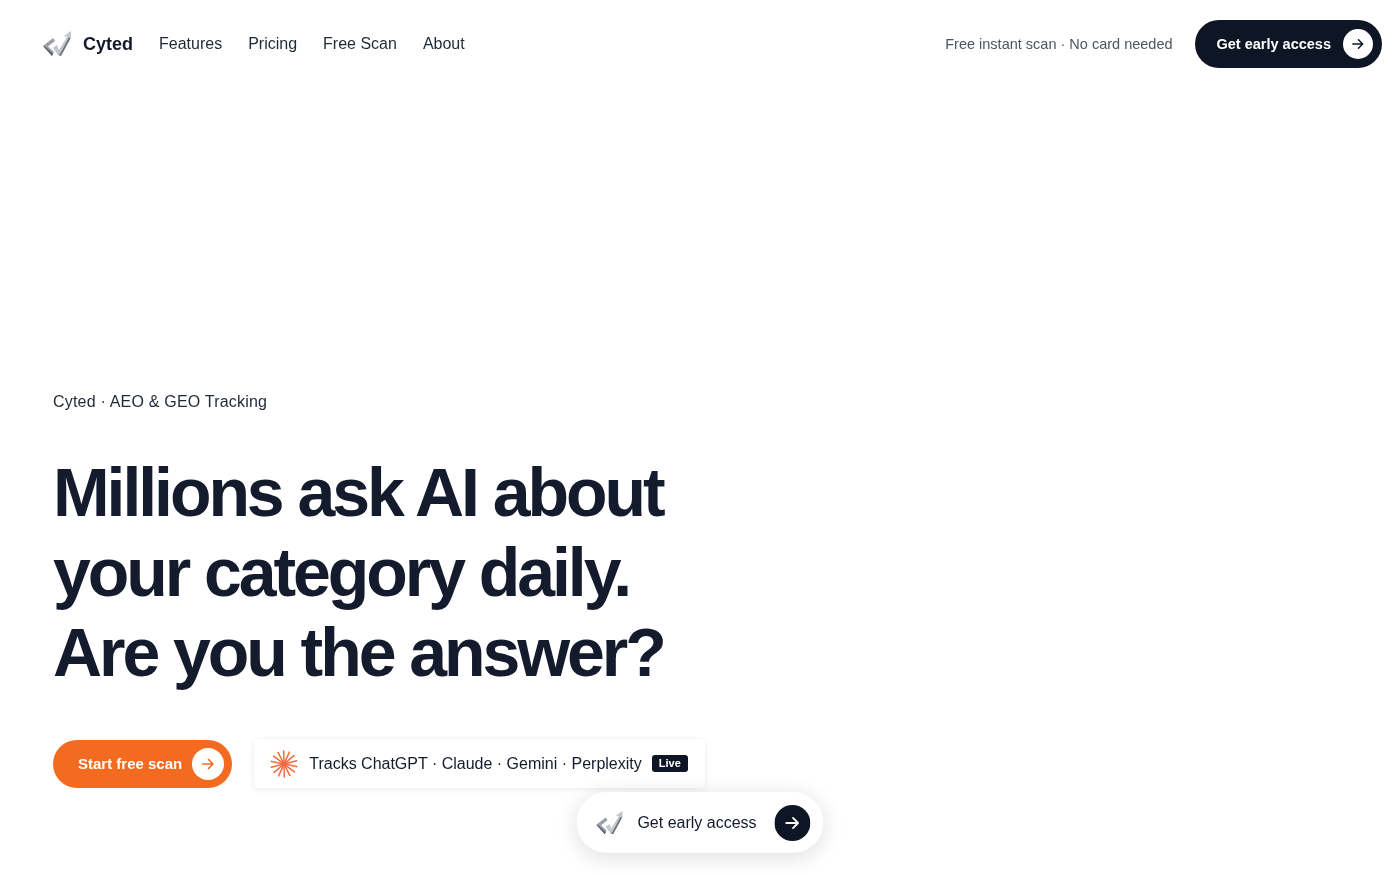 The image size is (1400, 875). Describe the element at coordinates (273, 44) in the screenshot. I see `nav-link: Pricing` at that location.